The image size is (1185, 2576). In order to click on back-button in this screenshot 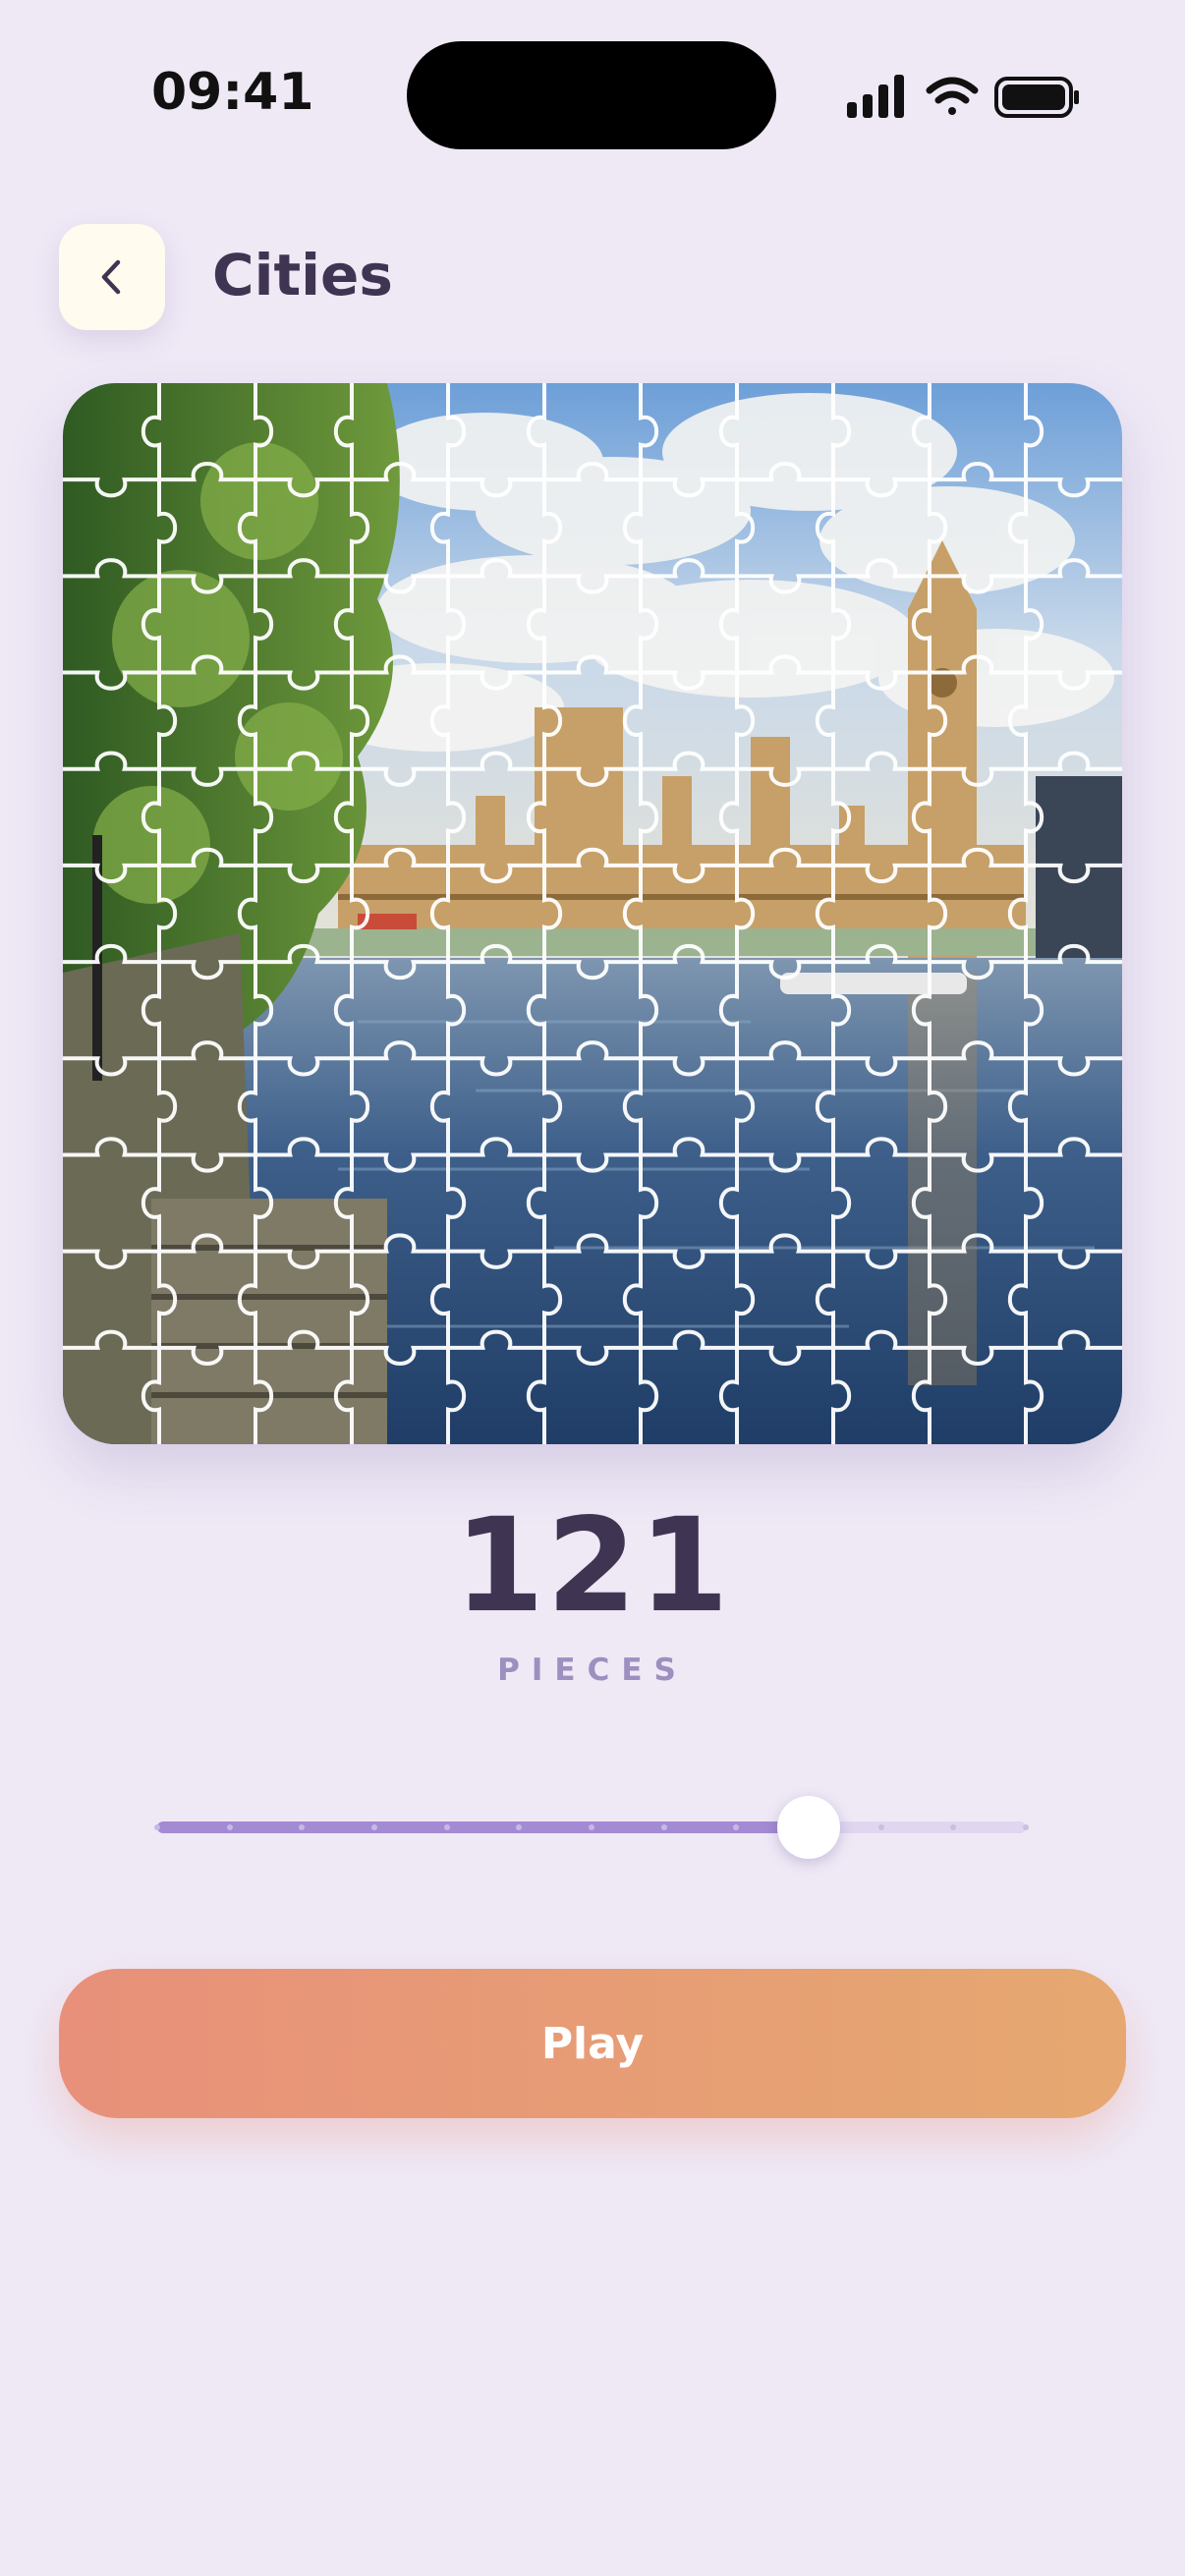, I will do `click(112, 277)`.